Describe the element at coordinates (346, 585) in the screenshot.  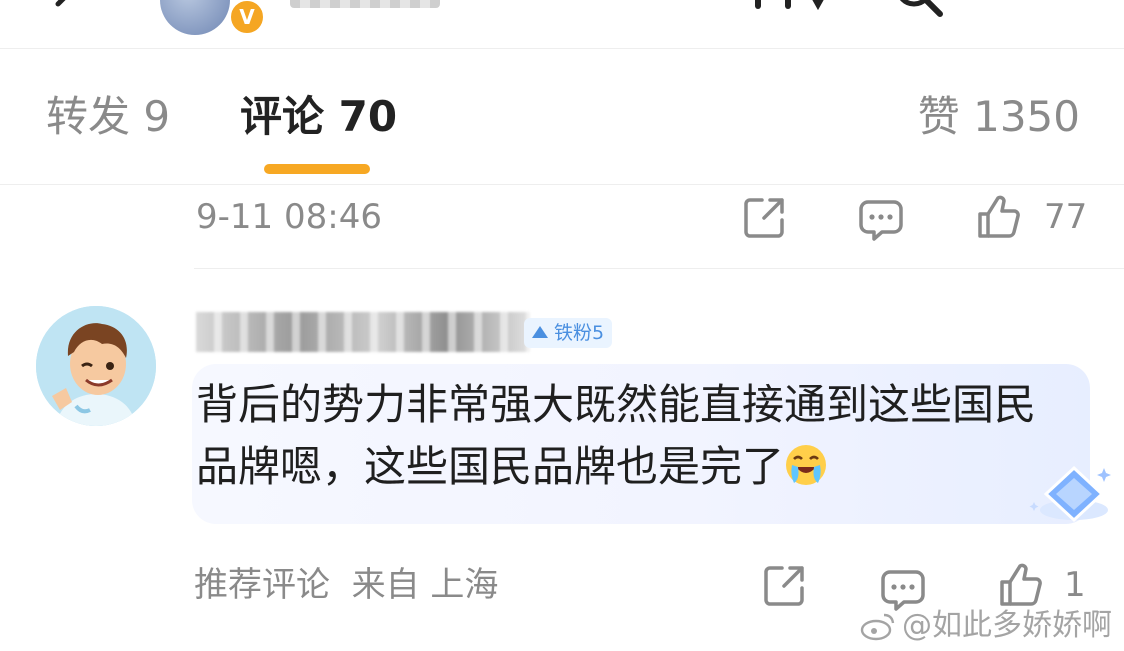
I see `recommended-comment-location: 推荐评论 来自 上海` at that location.